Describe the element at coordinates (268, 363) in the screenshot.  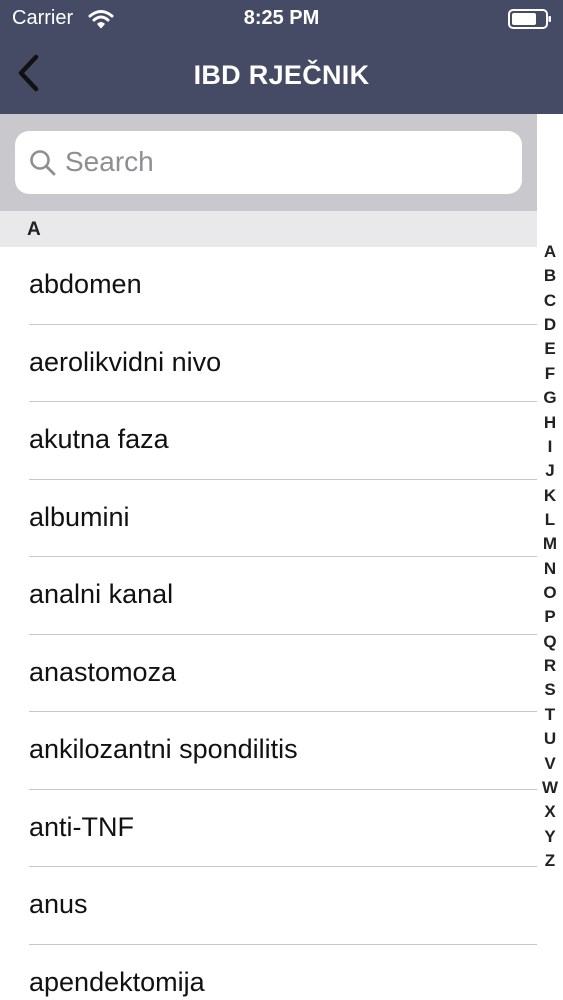
I see `list-item: aerolikvidni nivo` at that location.